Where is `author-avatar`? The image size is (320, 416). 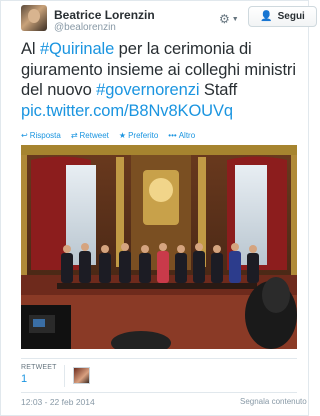 author-avatar is located at coordinates (34, 18).